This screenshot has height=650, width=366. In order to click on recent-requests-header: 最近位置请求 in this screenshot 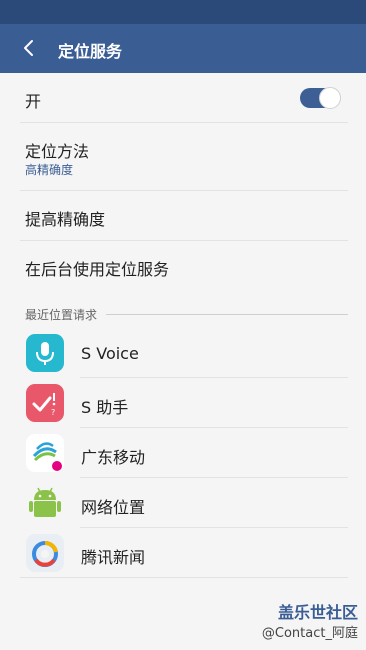, I will do `click(61, 315)`.